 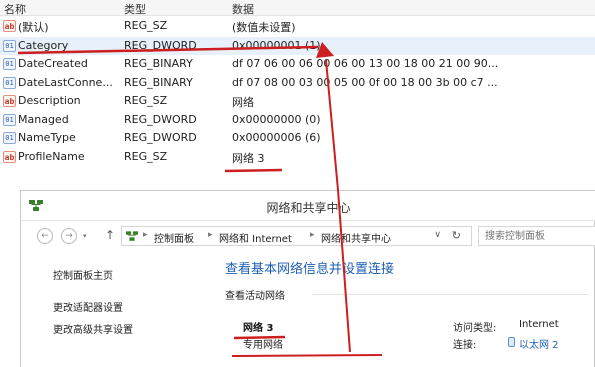 What do you see at coordinates (43, 45) in the screenshot?
I see `value-name: Category` at bounding box center [43, 45].